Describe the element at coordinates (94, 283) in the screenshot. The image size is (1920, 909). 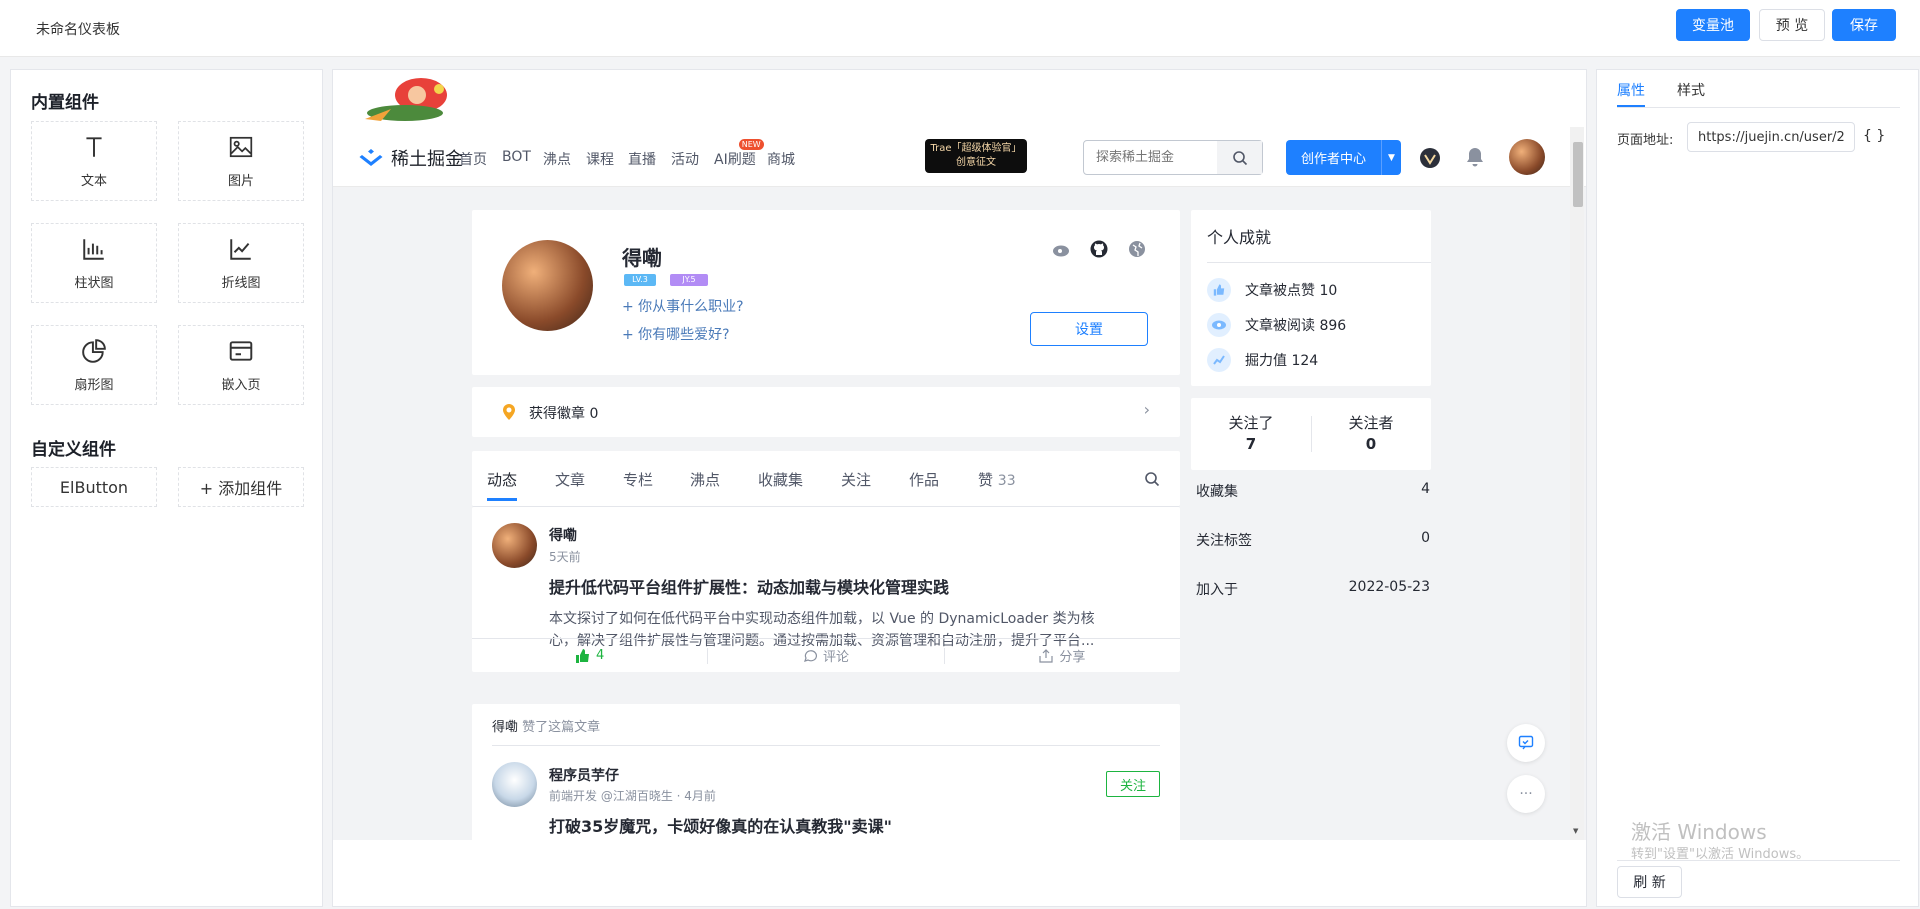
I see `component-label: 柱状图` at that location.